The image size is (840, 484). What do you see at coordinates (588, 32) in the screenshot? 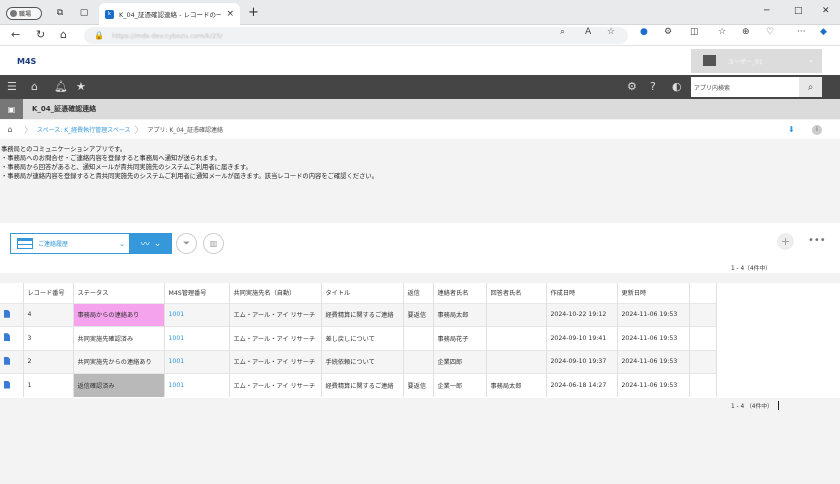
I see `read-aloud-icon: A` at bounding box center [588, 32].